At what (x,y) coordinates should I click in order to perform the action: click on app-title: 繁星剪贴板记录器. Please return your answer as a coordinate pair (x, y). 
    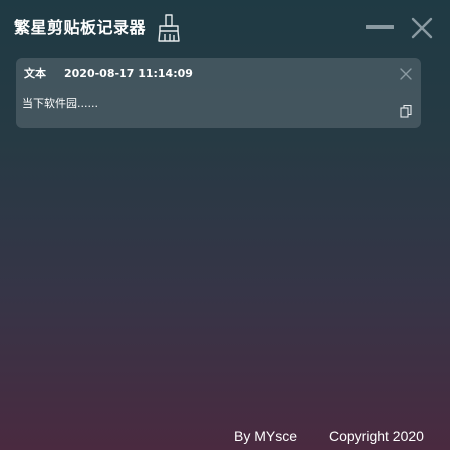
    Looking at the image, I should click on (80, 27).